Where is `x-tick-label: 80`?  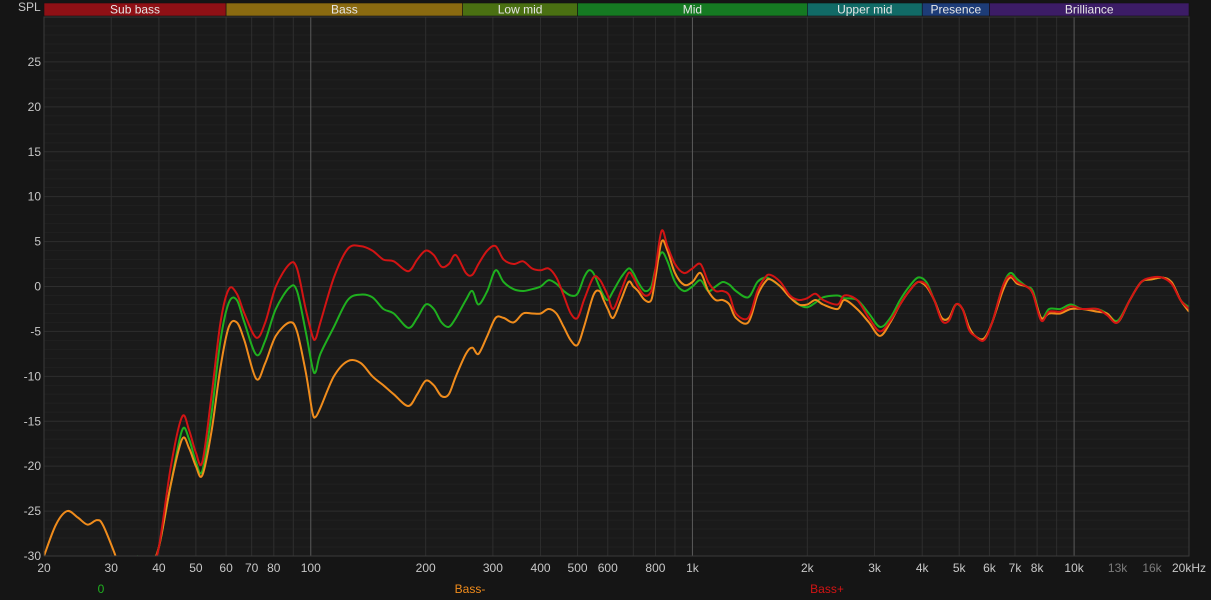 x-tick-label: 80 is located at coordinates (274, 568).